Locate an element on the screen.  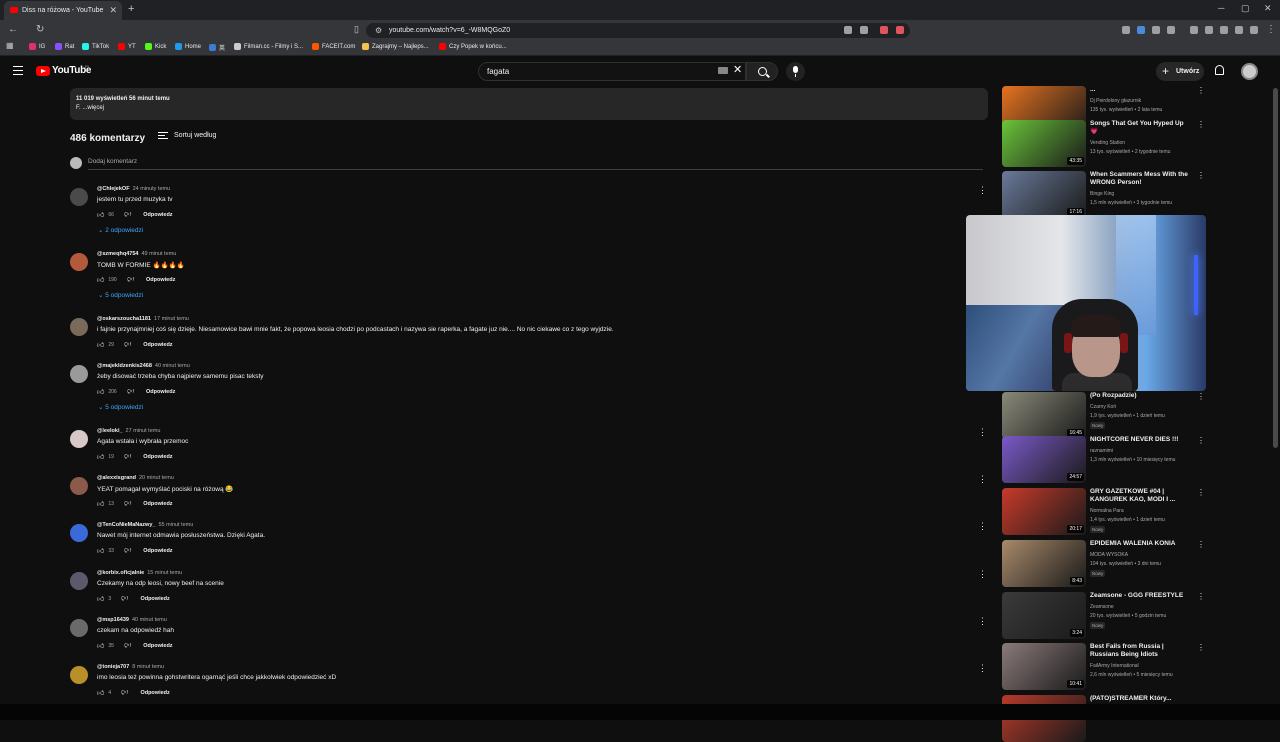
video-title: NIGHTCORE NEVER DIES !!! is located at coordinates (1140, 440).